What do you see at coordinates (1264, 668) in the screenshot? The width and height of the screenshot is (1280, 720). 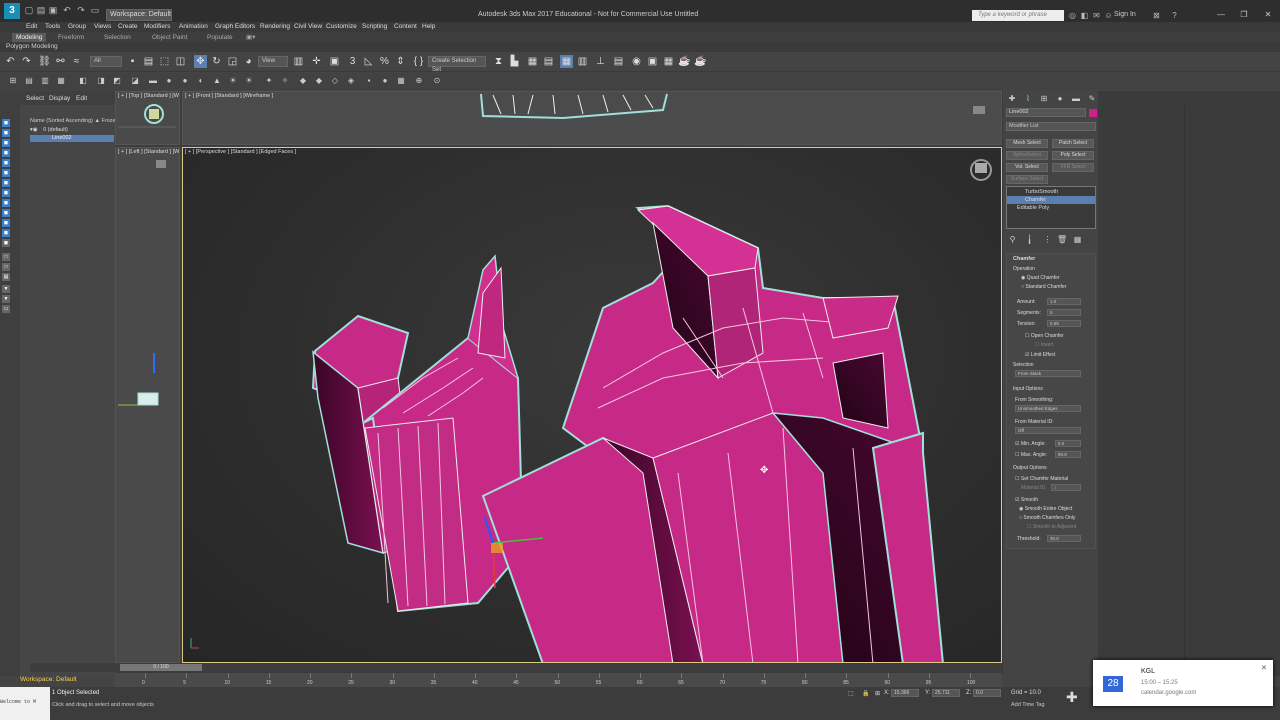 I see `notification-close-icon: ✕` at bounding box center [1264, 668].